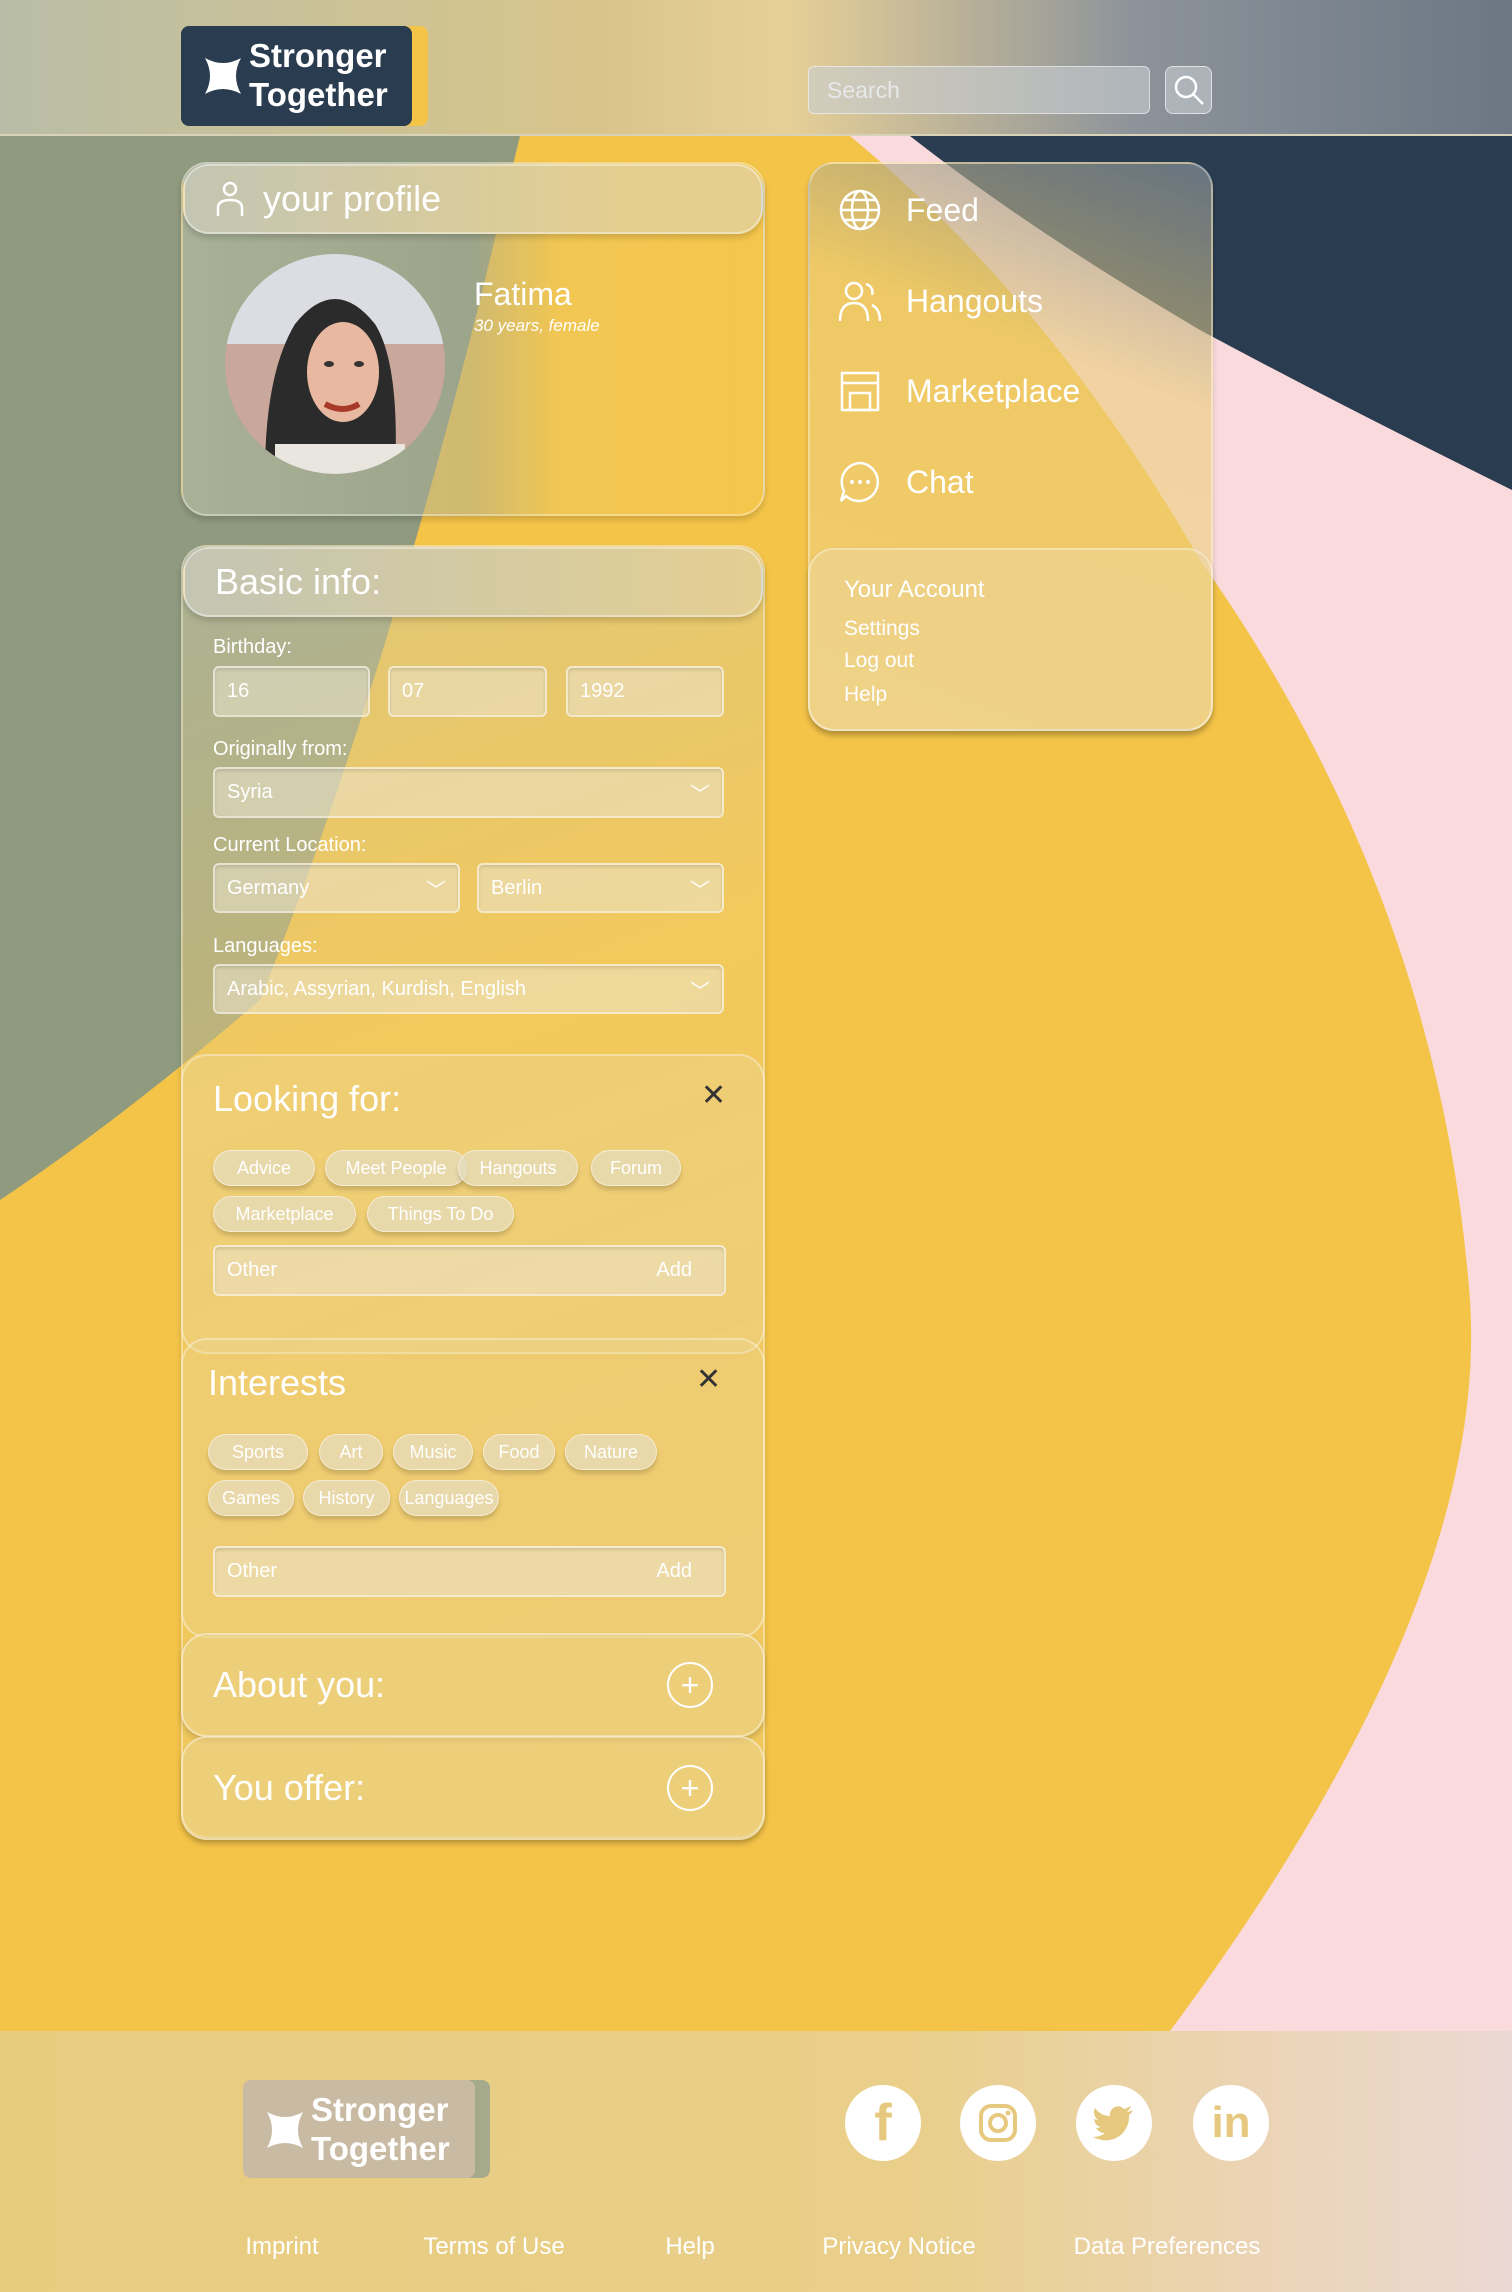 This screenshot has height=2292, width=1512. I want to click on interests-add-button: Add, so click(674, 1571).